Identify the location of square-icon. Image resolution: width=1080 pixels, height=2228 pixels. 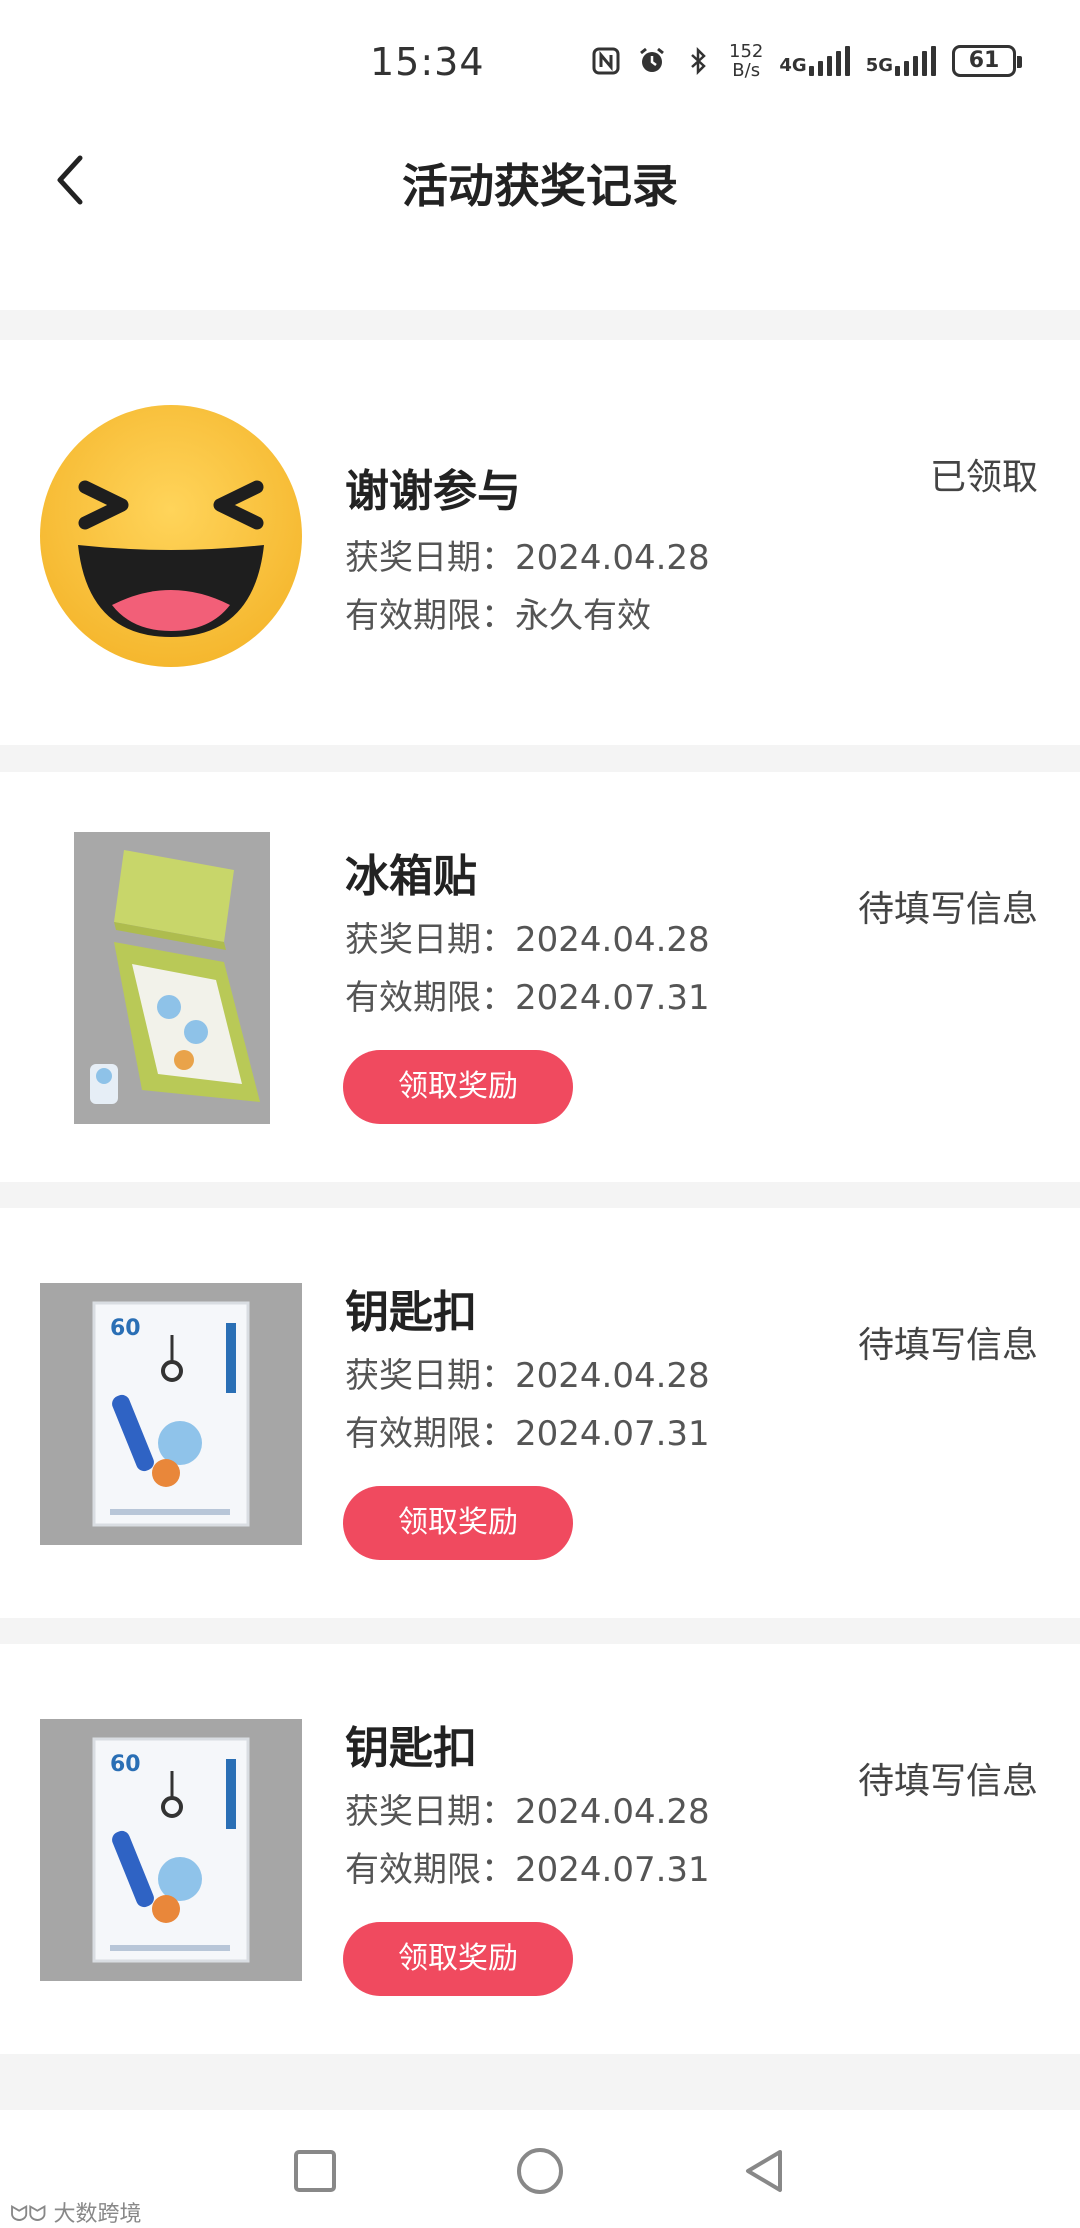
(315, 2171).